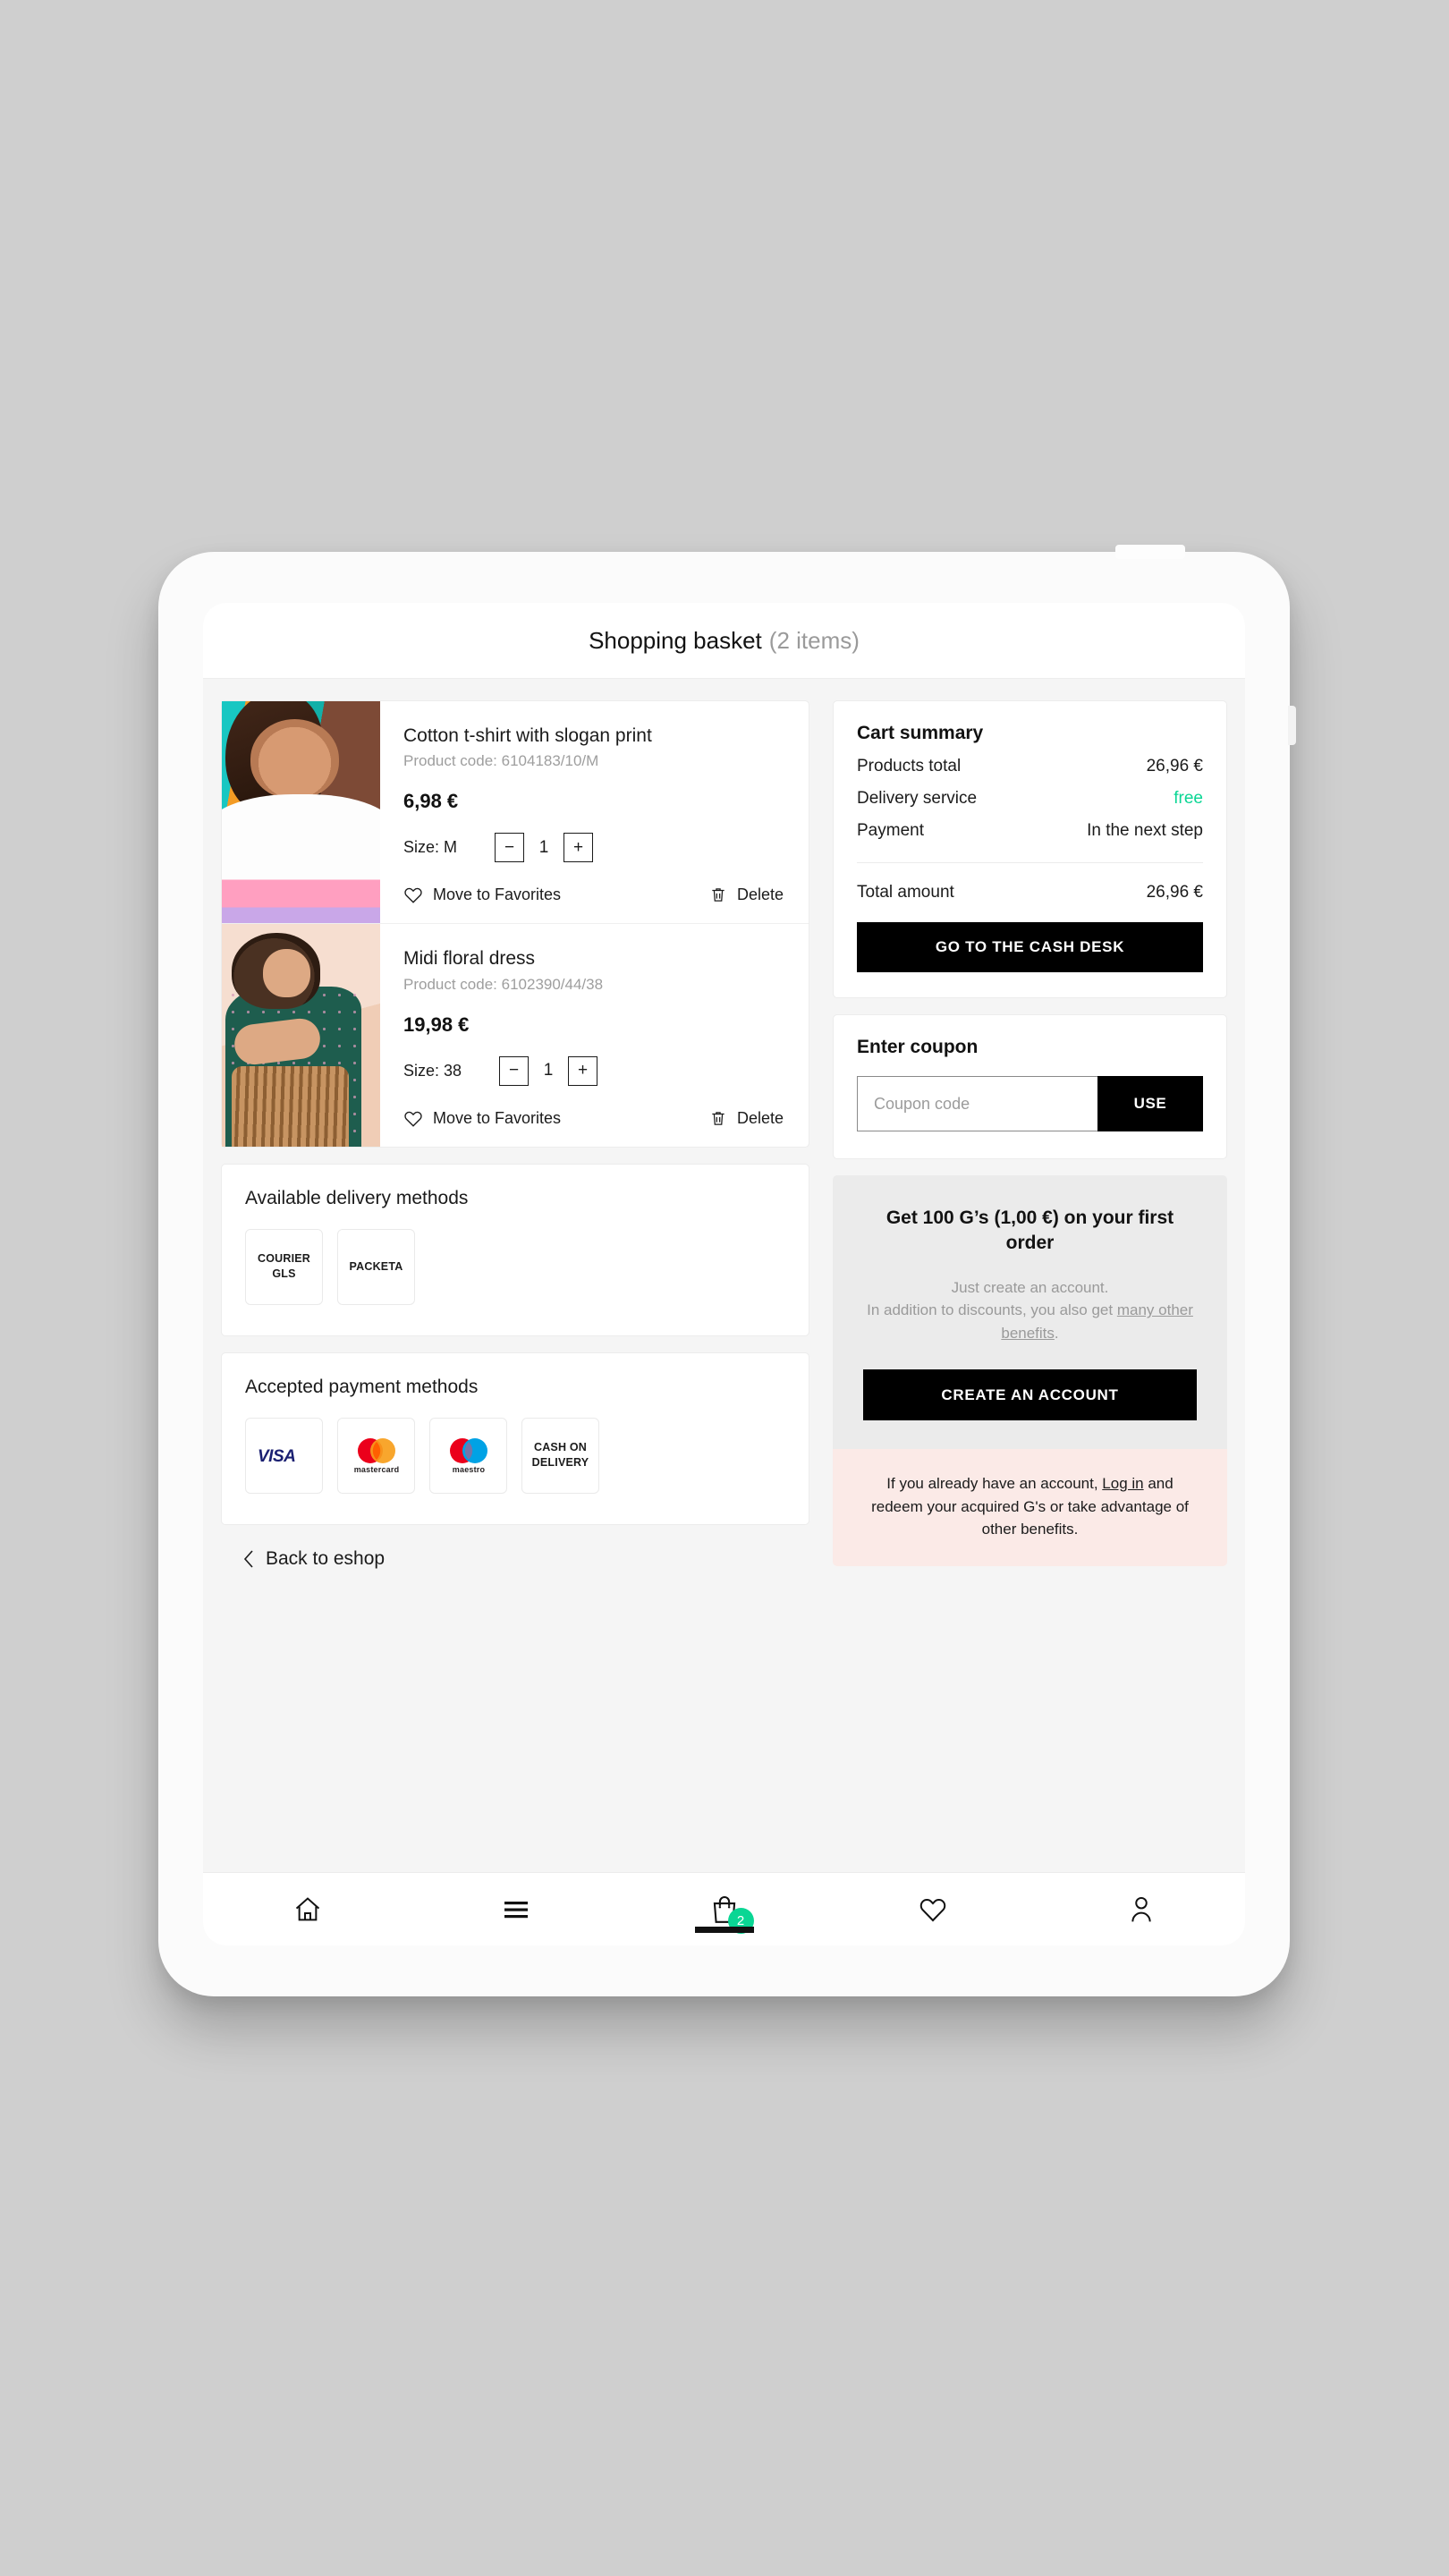 This screenshot has height=2576, width=1449. I want to click on total-label: Total amount, so click(905, 892).